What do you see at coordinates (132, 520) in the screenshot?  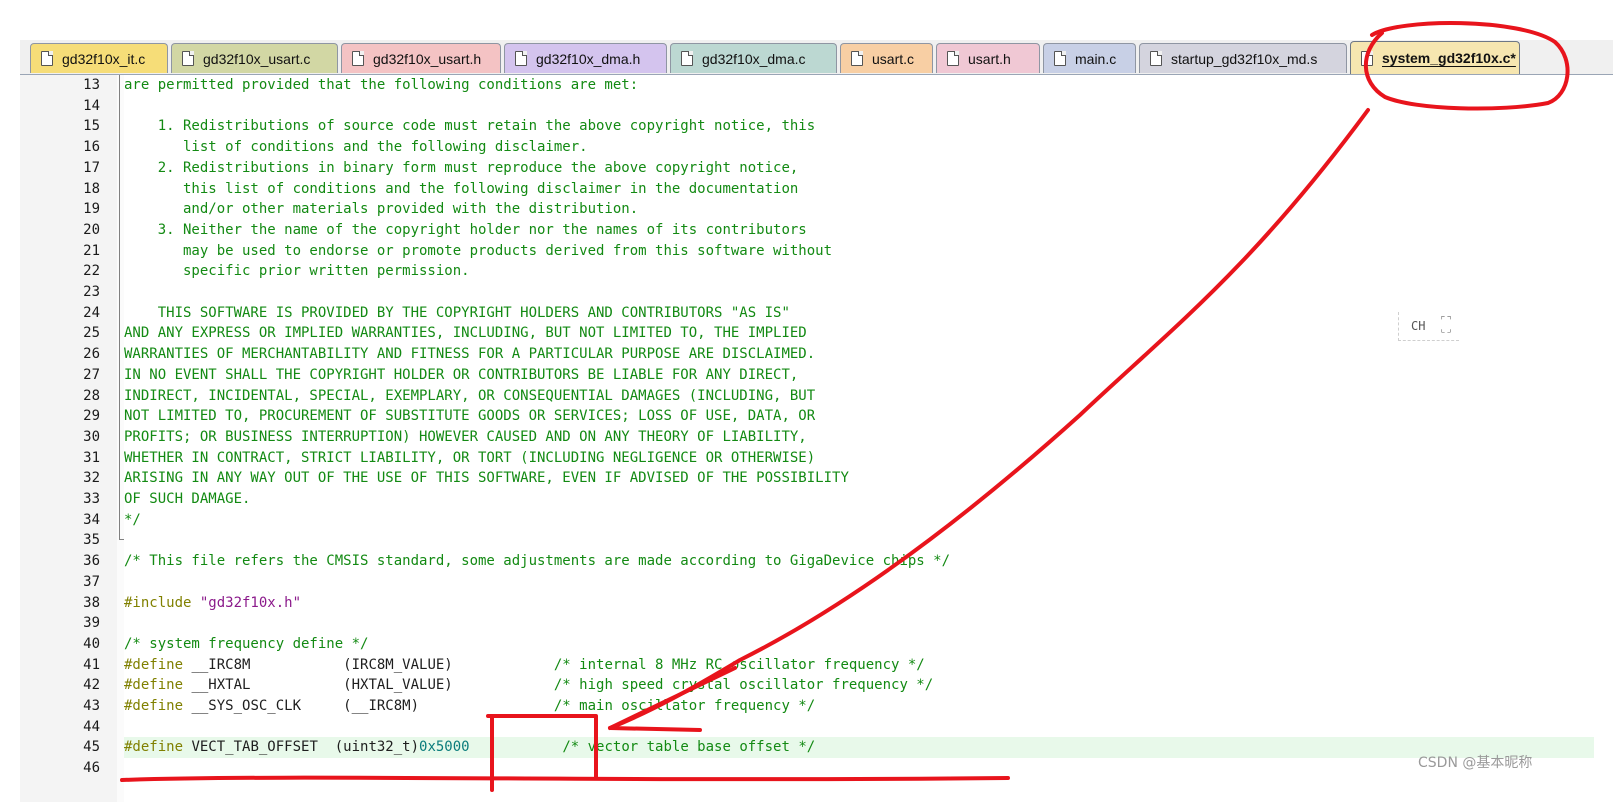 I see `code-text: */` at bounding box center [132, 520].